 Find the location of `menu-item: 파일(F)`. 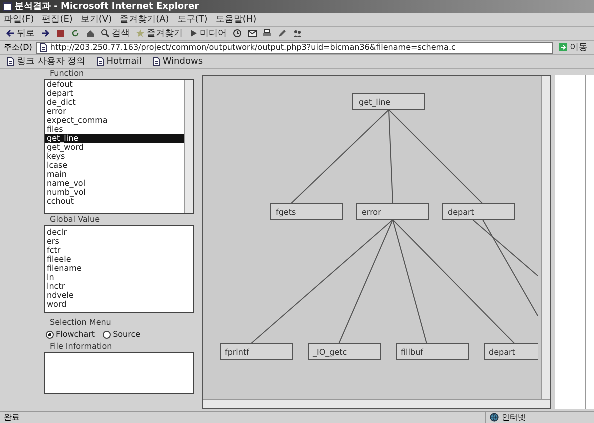

menu-item: 파일(F) is located at coordinates (19, 19).